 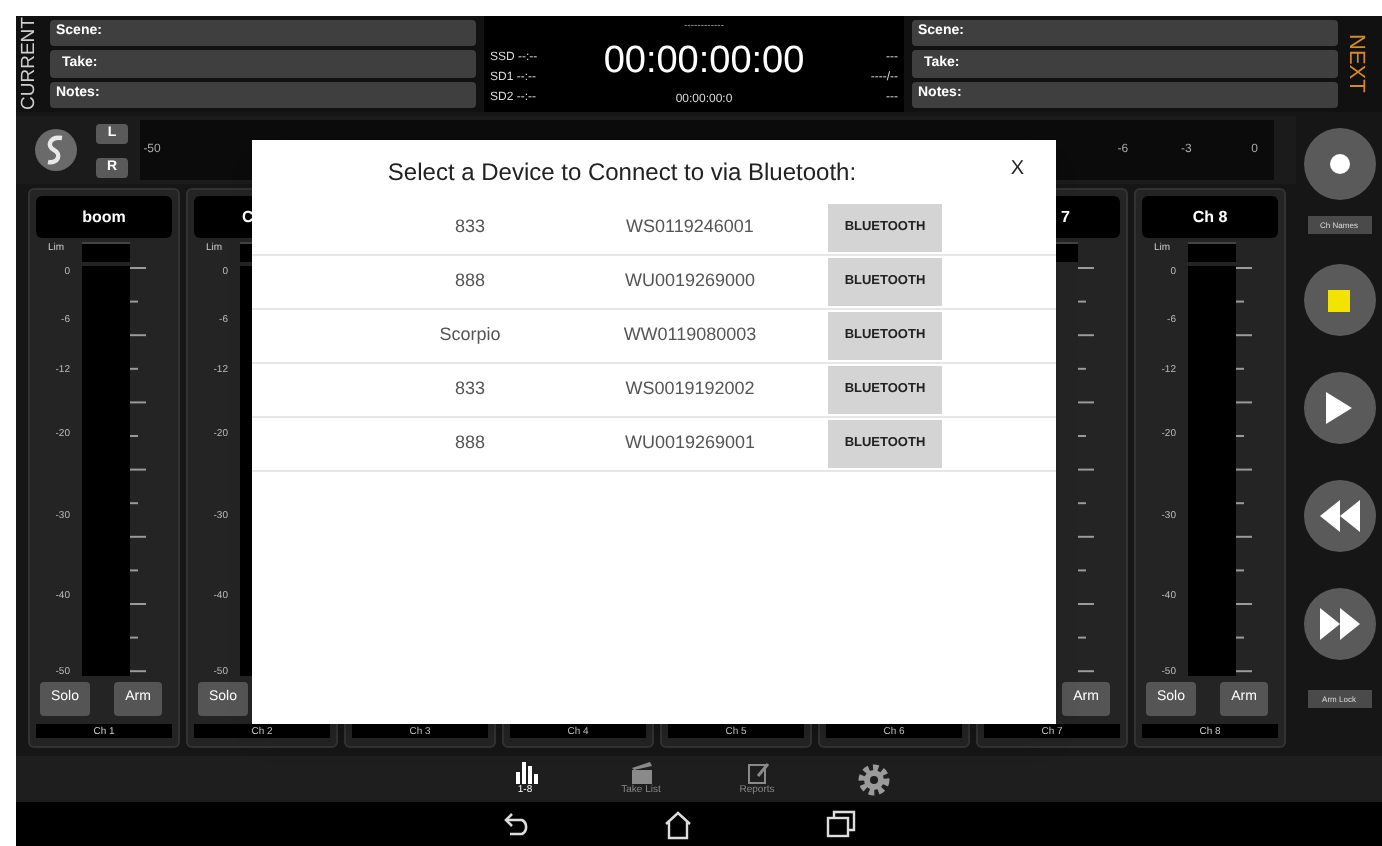 I want to click on serial-number: WW0119080003, so click(x=690, y=335).